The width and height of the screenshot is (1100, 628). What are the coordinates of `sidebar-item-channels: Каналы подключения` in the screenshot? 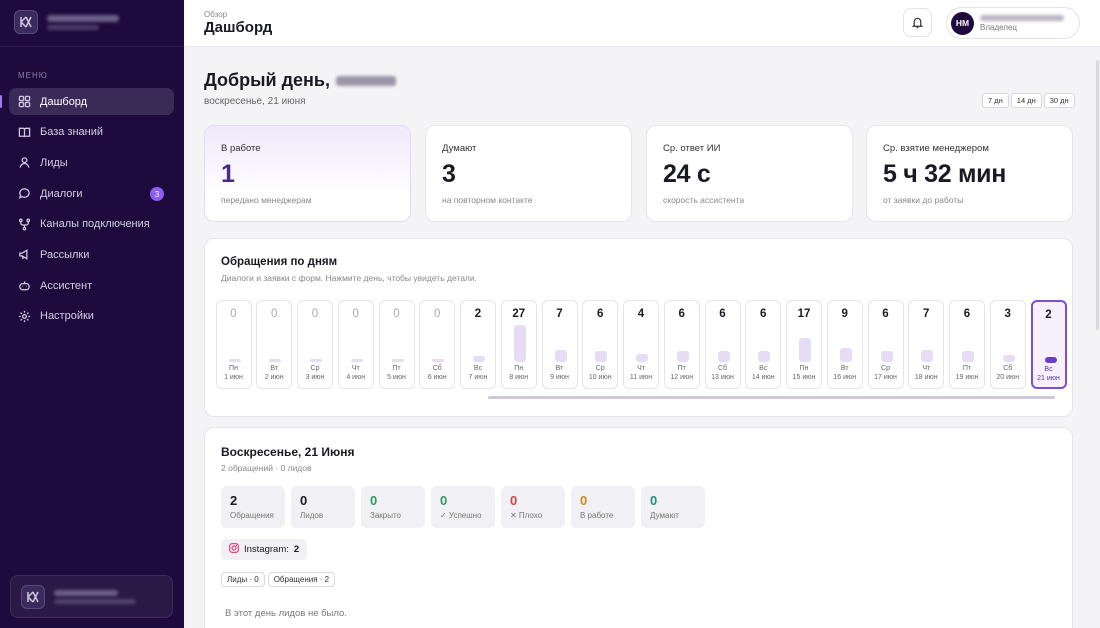 It's located at (91, 224).